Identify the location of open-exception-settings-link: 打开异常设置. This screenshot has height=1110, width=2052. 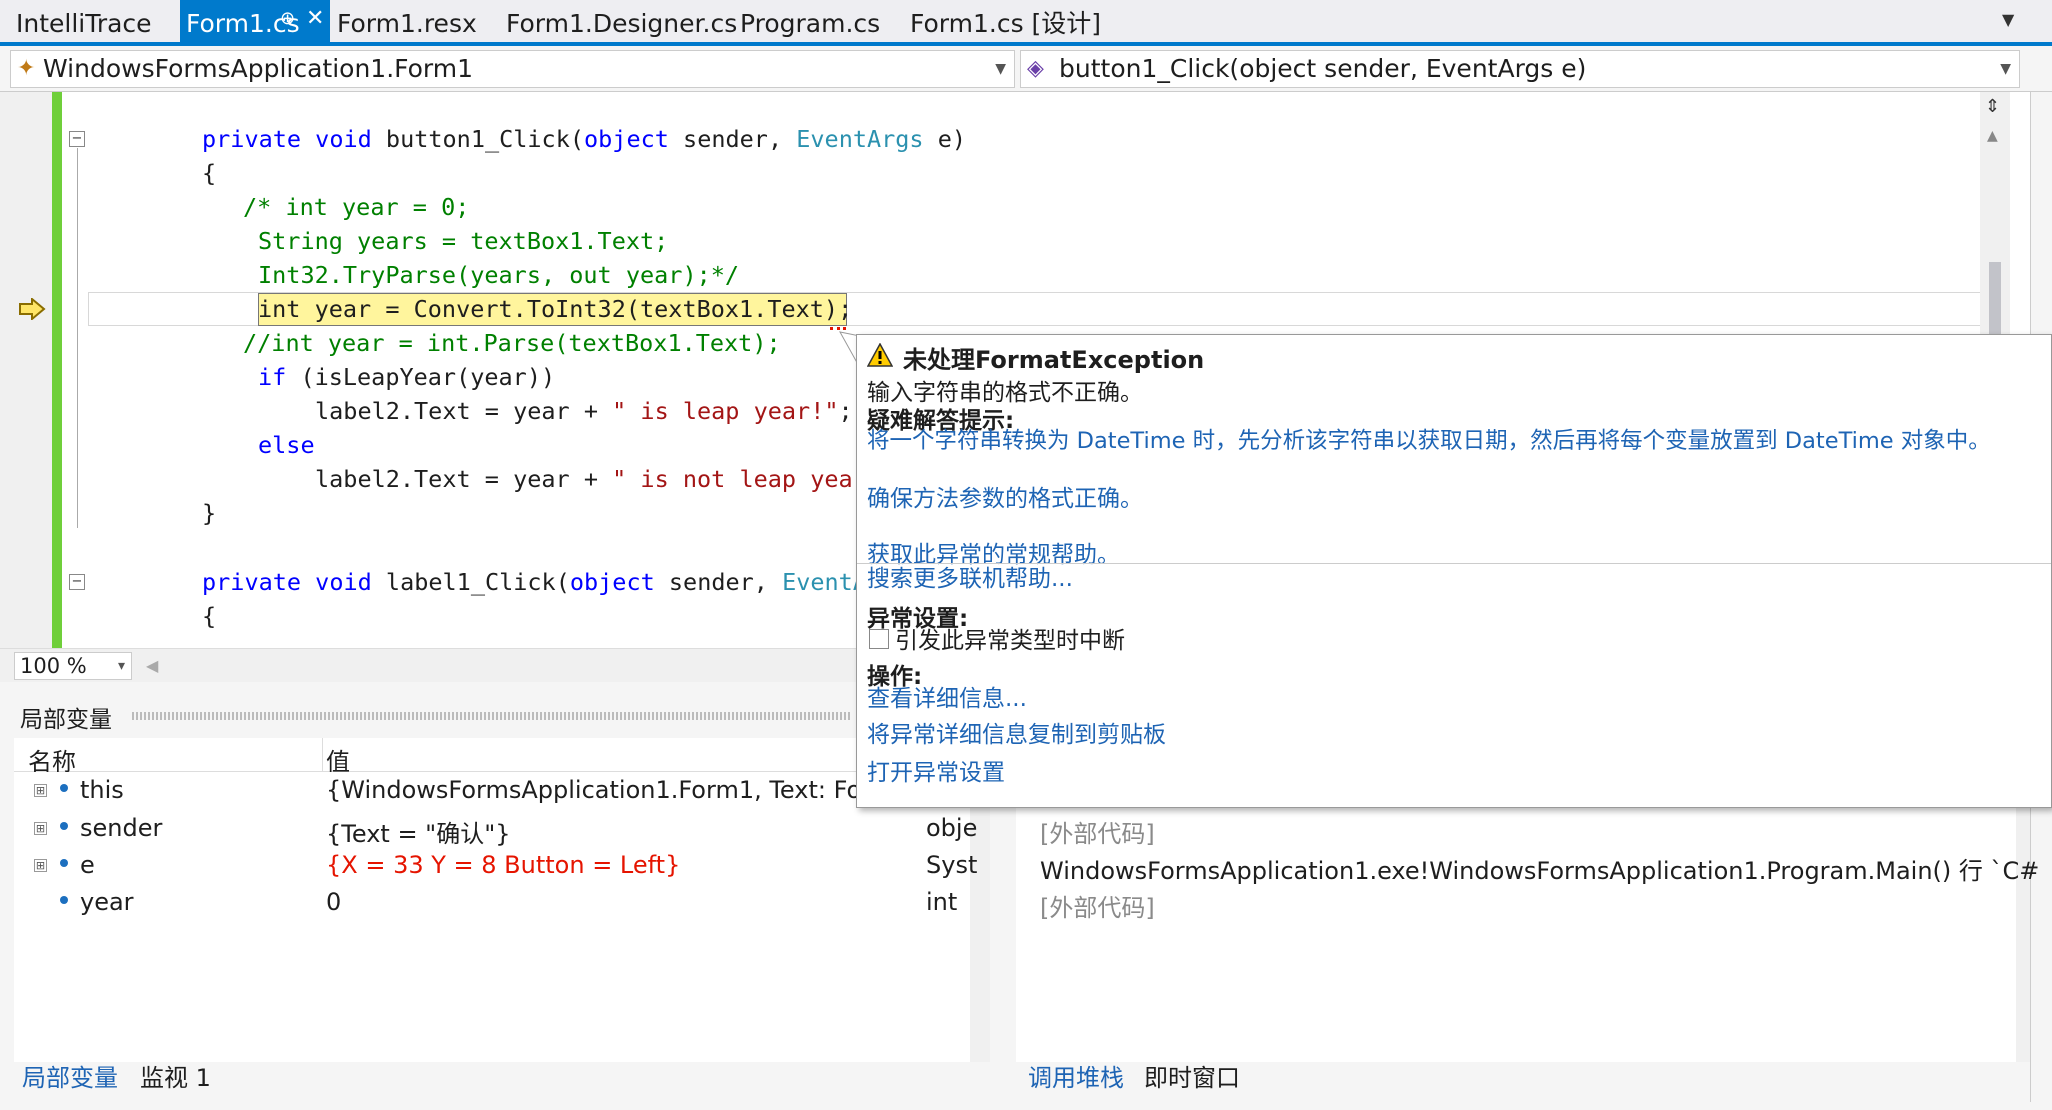
(936, 770).